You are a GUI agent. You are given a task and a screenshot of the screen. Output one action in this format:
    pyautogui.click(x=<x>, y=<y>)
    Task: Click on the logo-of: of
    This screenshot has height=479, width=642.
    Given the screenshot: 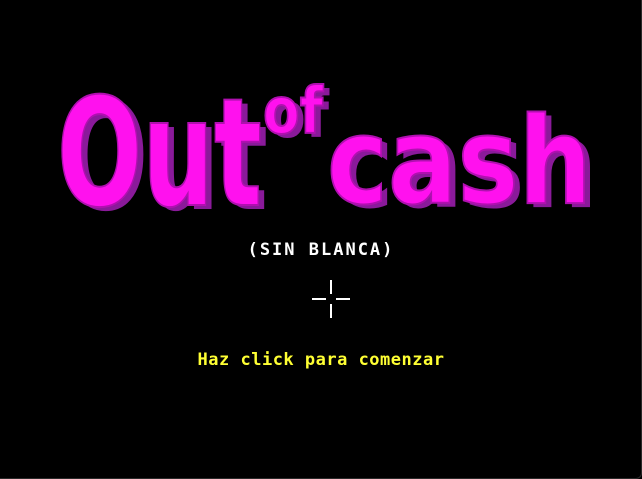 What is the action you would take?
    pyautogui.click(x=293, y=112)
    